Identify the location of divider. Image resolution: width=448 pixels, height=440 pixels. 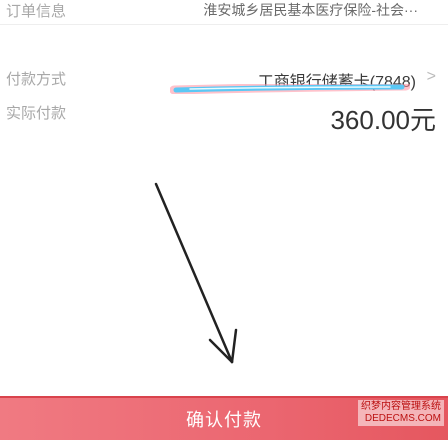
(224, 24).